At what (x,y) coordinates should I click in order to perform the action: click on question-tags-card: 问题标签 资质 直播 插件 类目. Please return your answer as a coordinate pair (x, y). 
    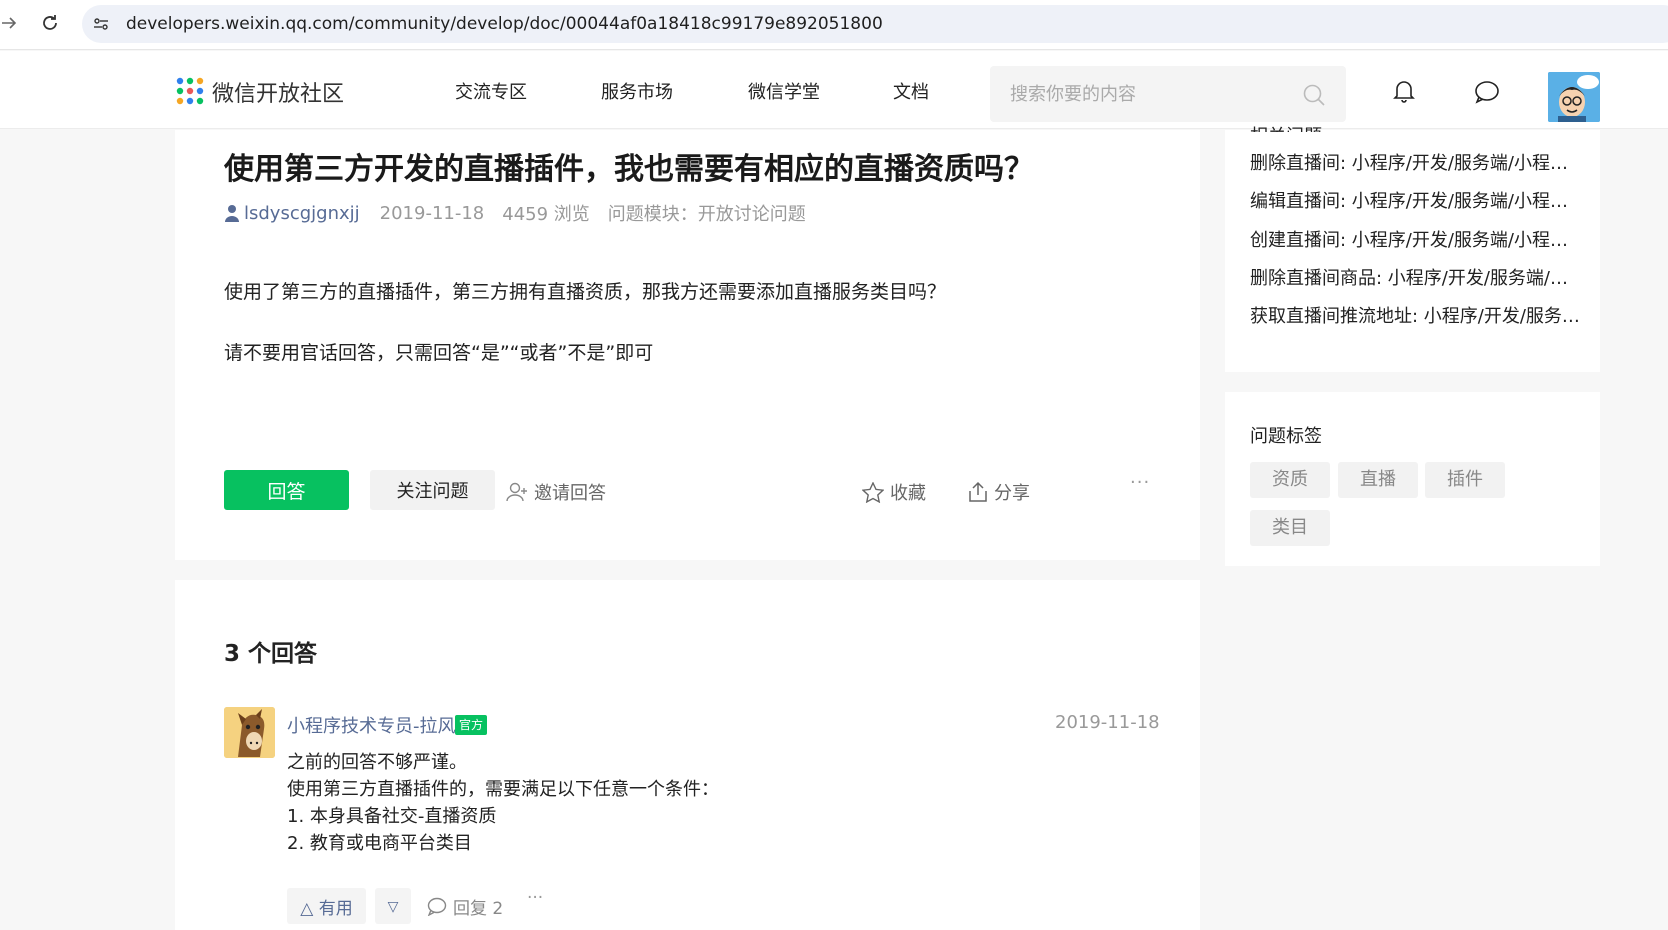
    Looking at the image, I should click on (1412, 479).